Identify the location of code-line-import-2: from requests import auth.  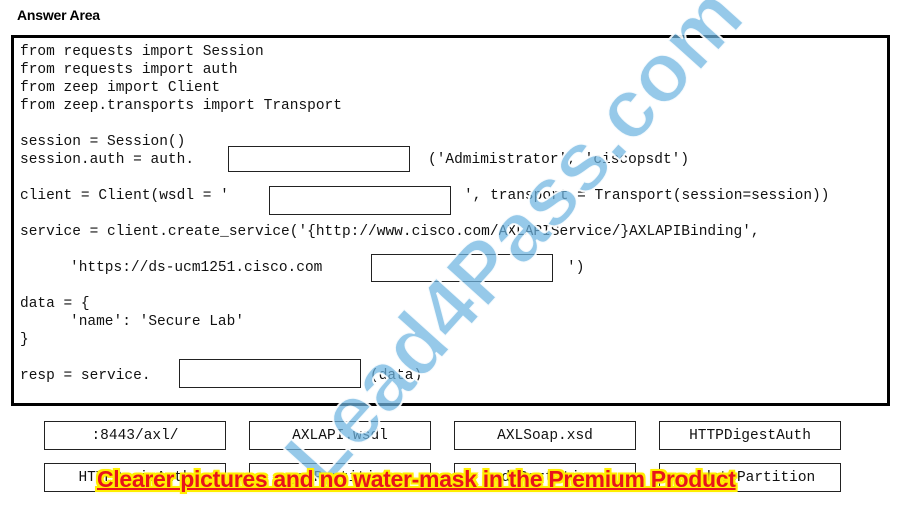
(129, 70).